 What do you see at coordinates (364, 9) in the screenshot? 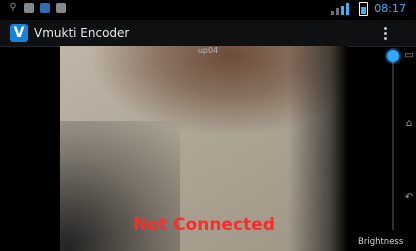
I see `battery-icon` at bounding box center [364, 9].